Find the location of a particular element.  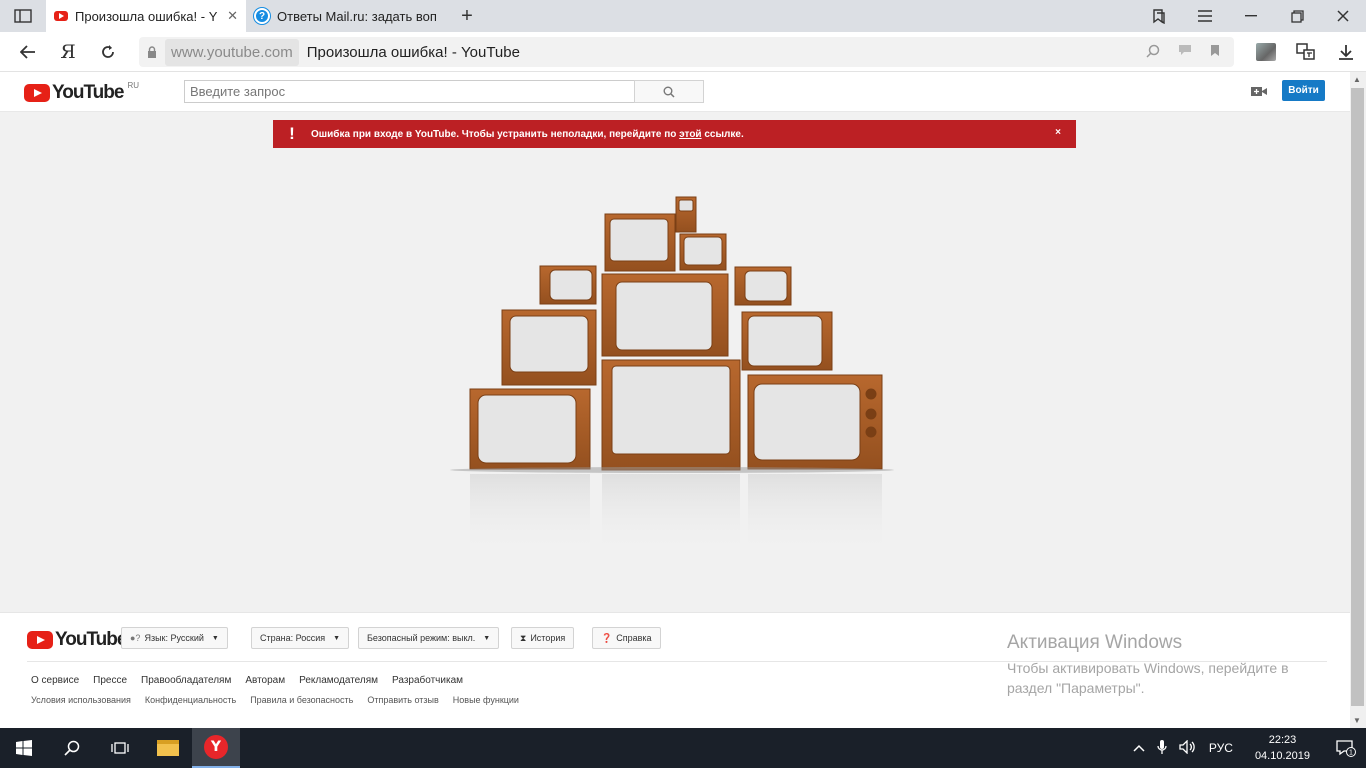

footer-link: Разработчикам is located at coordinates (427, 680).